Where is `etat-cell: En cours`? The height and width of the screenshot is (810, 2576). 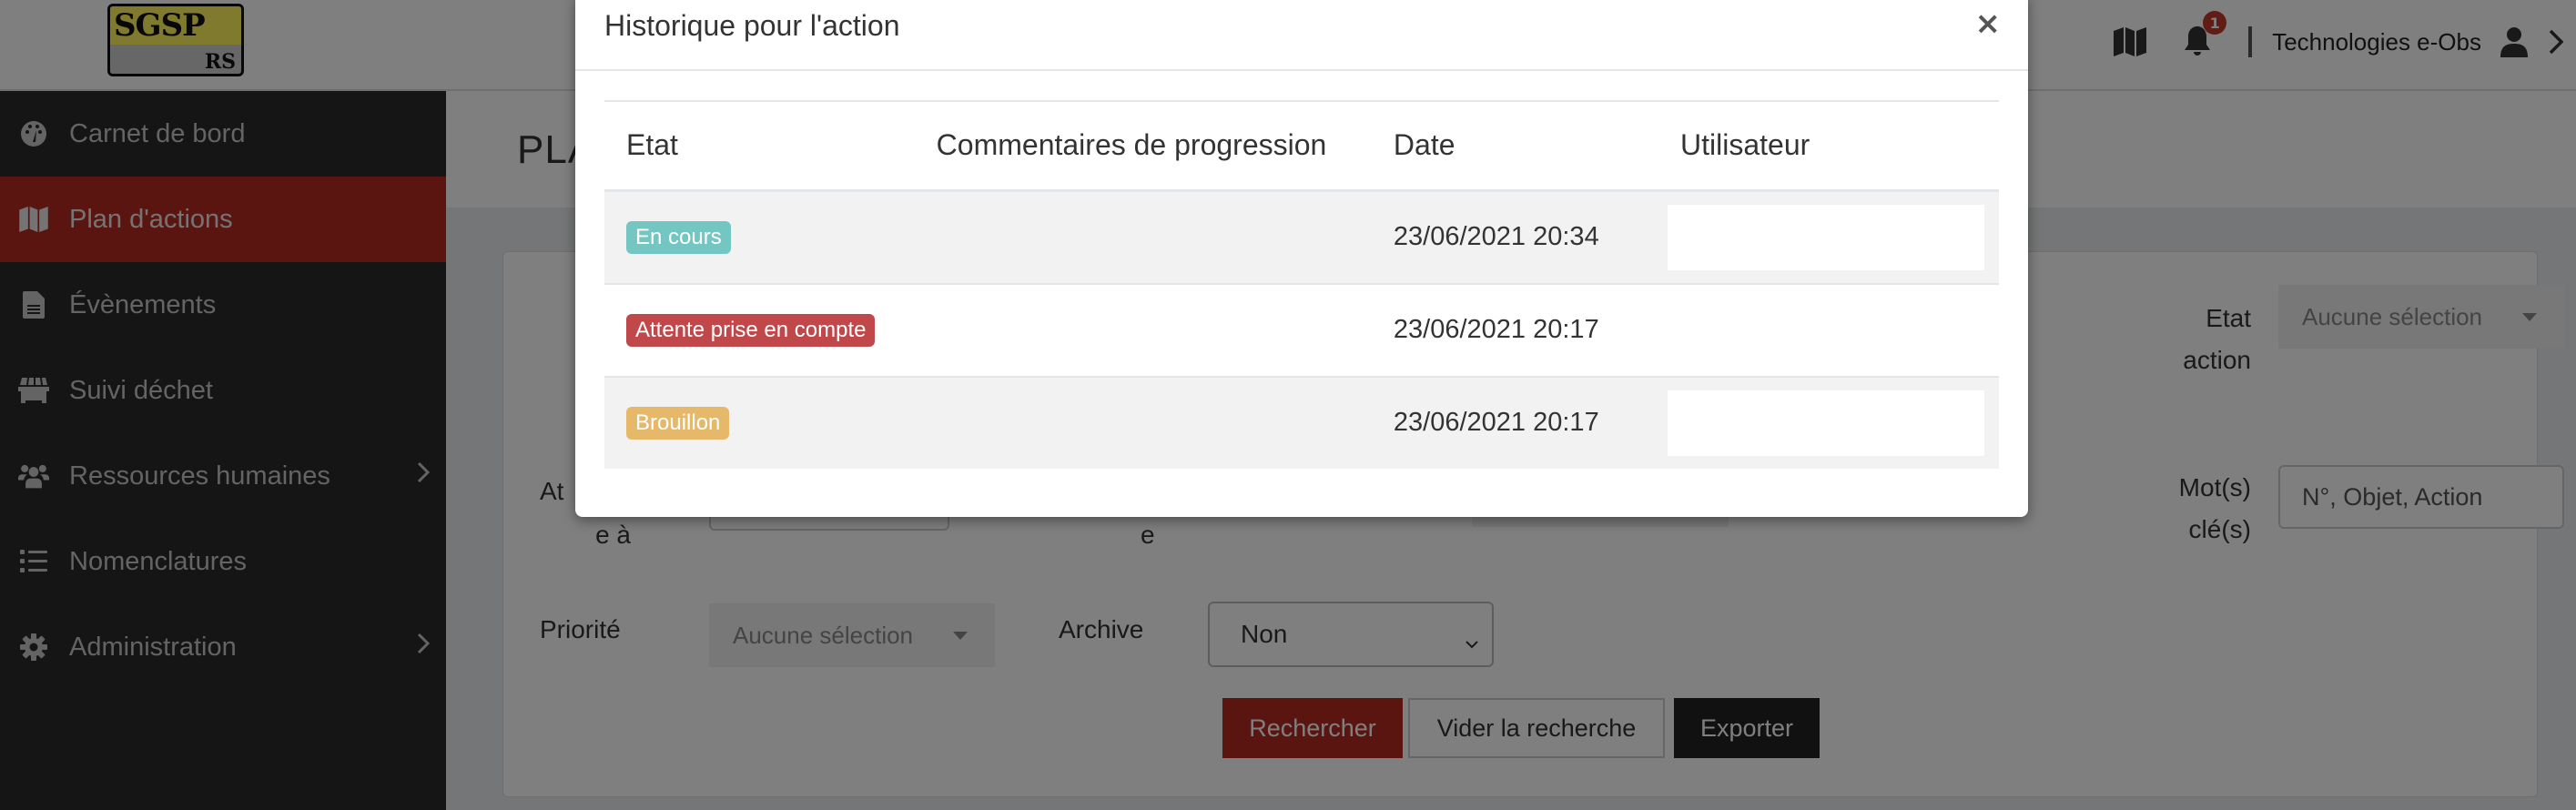 etat-cell: En cours is located at coordinates (759, 236).